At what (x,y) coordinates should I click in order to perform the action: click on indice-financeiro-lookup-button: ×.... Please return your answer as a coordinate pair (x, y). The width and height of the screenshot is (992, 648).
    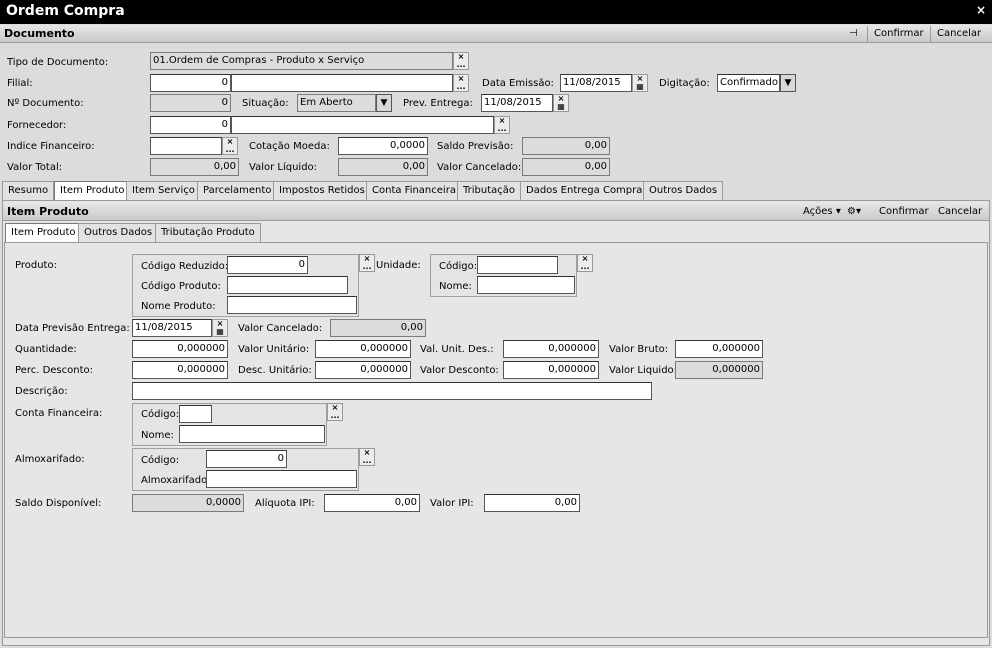
    Looking at the image, I should click on (230, 146).